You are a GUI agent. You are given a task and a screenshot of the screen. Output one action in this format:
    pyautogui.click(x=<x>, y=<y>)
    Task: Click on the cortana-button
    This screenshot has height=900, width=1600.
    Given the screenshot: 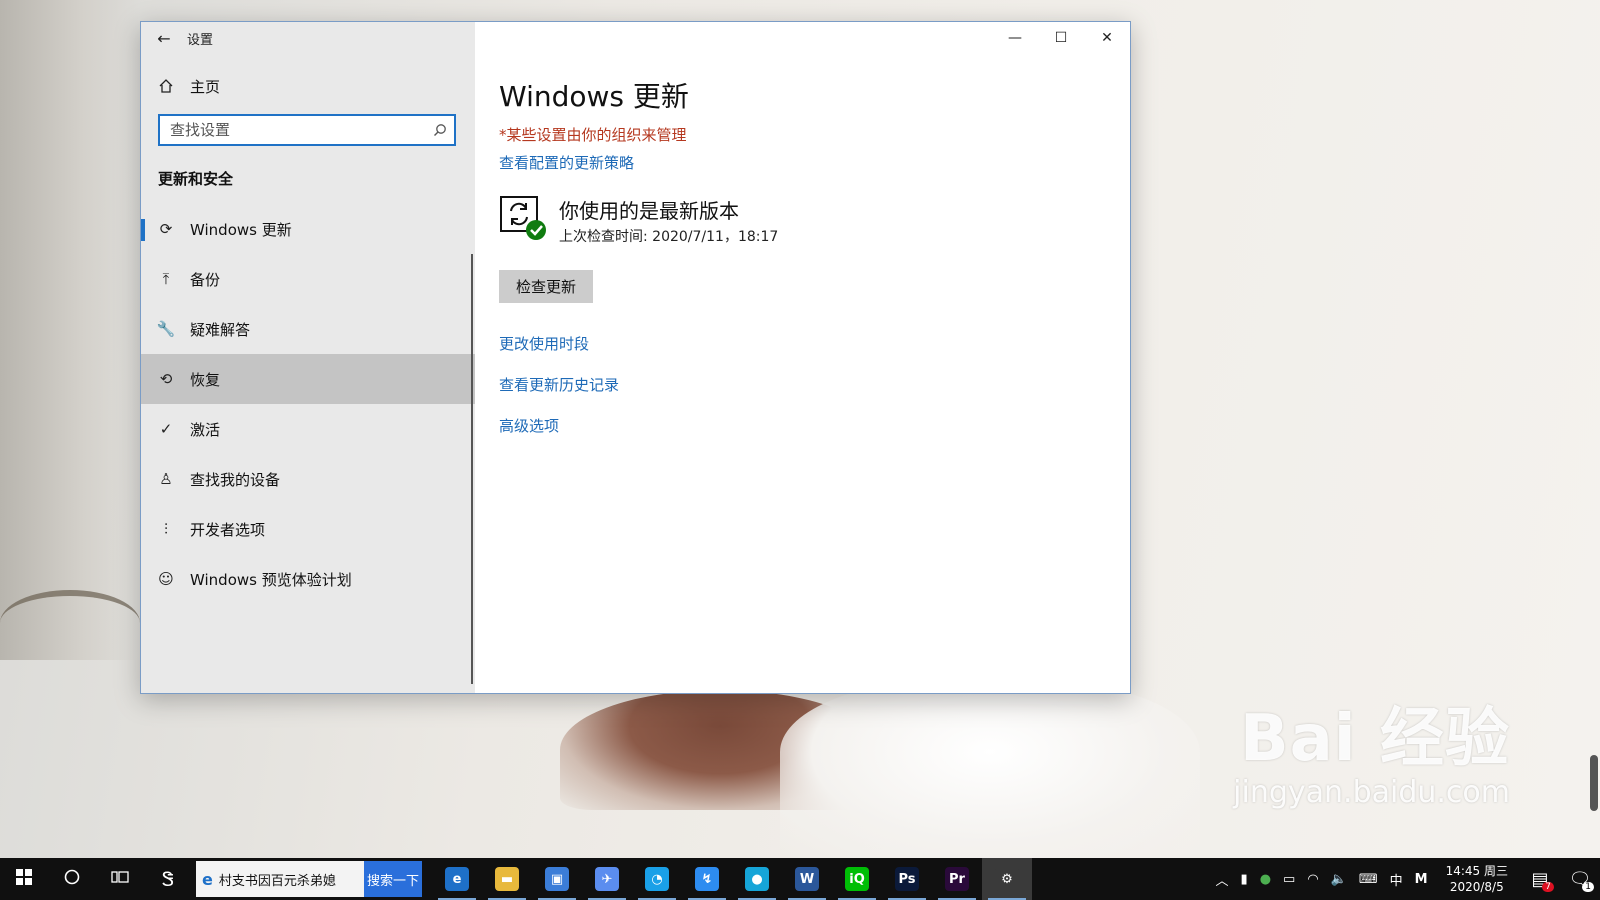 What is the action you would take?
    pyautogui.click(x=72, y=879)
    